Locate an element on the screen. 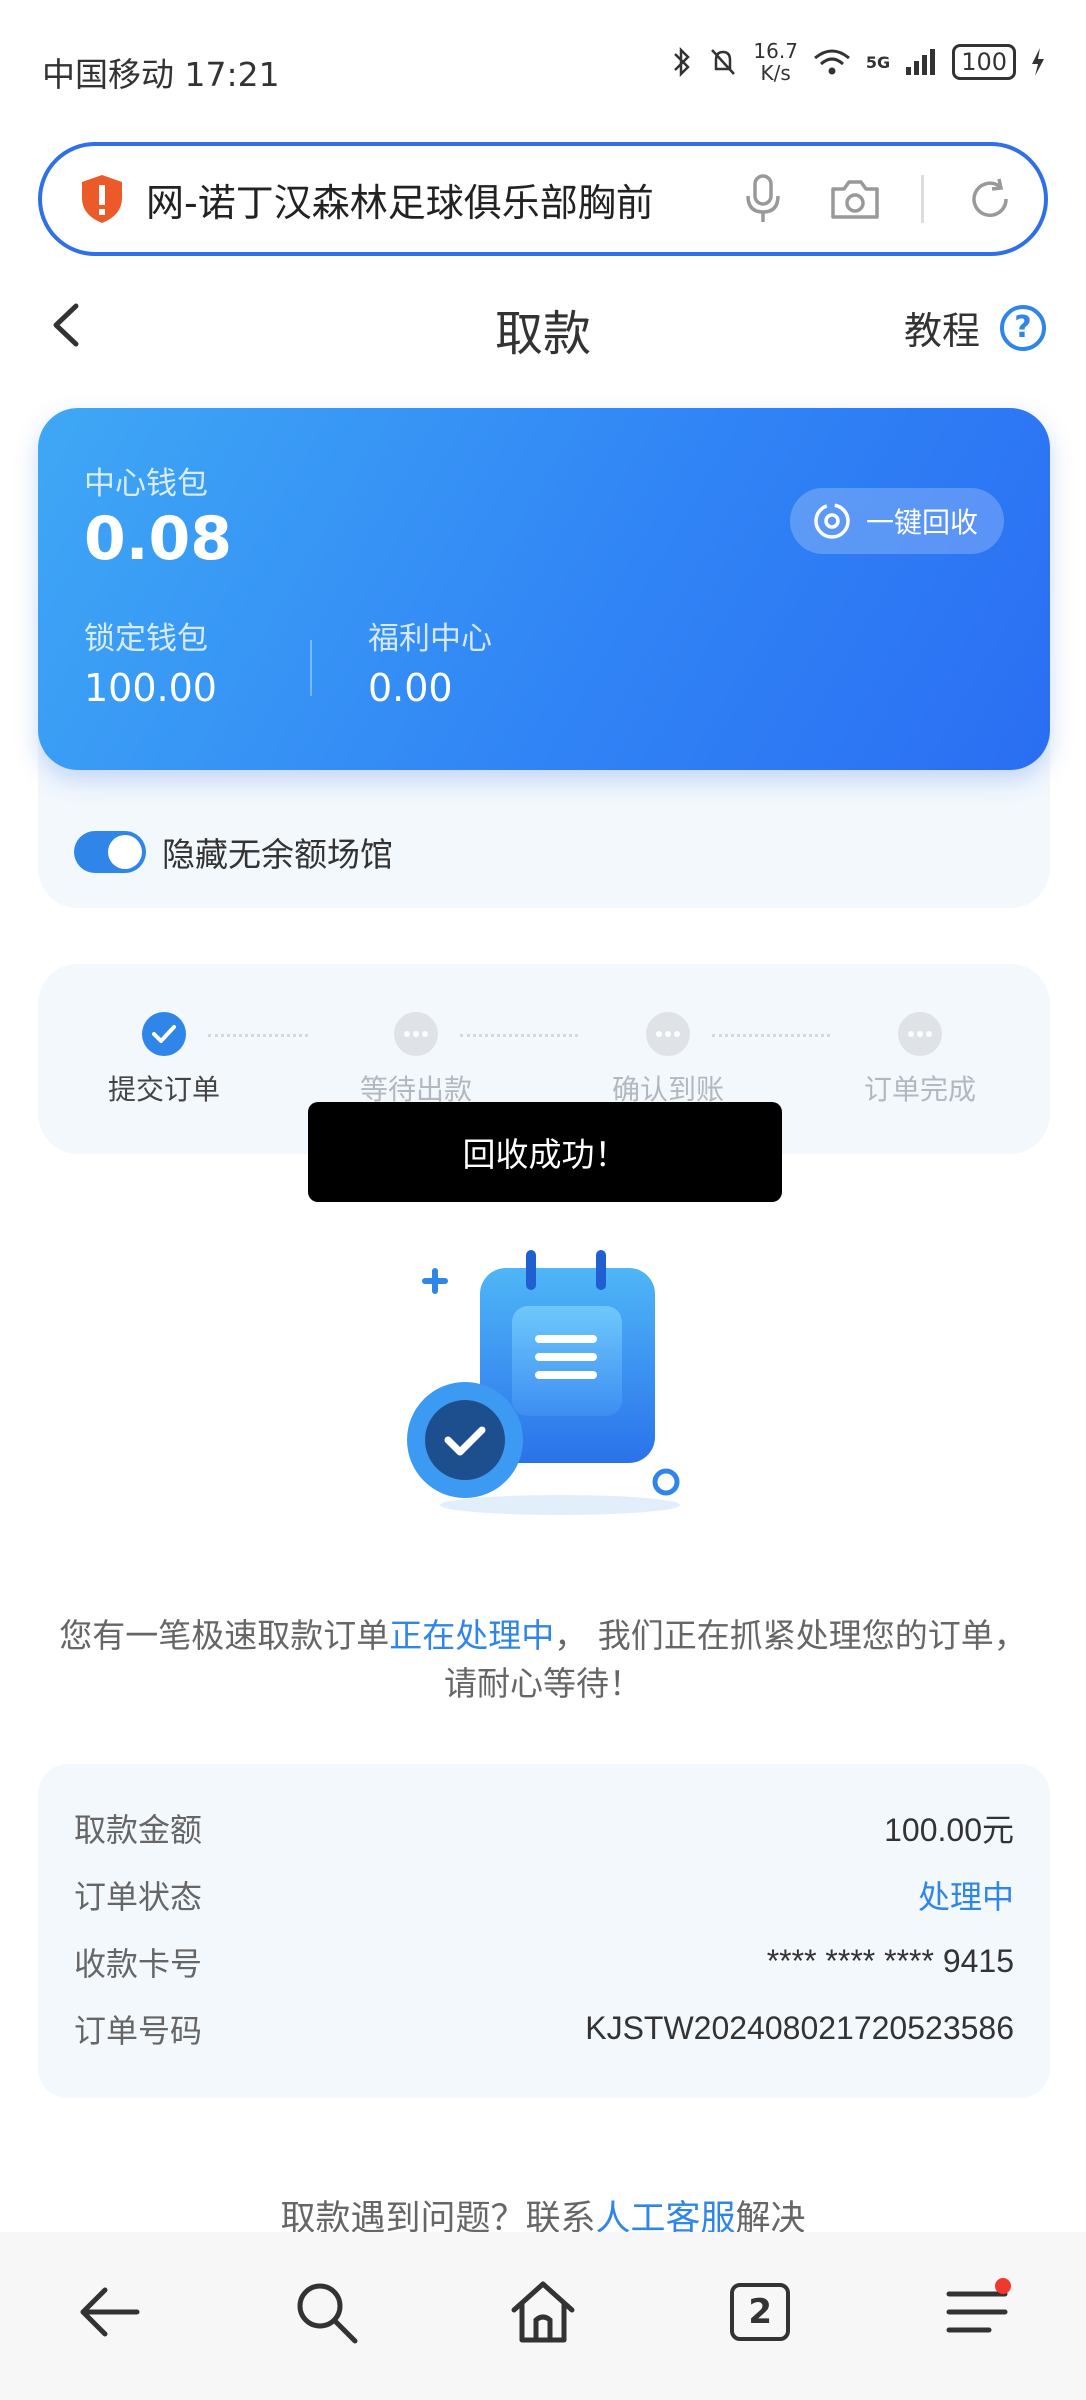 The width and height of the screenshot is (1086, 2400). wallet-divider is located at coordinates (311, 668).